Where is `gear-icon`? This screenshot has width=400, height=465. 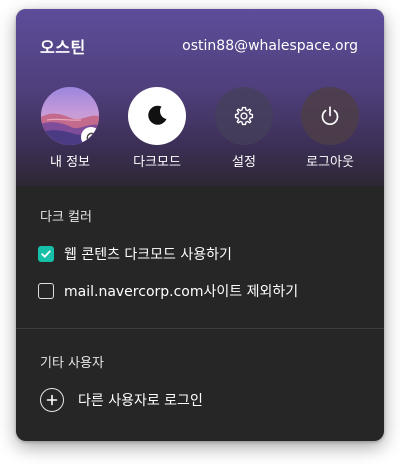 gear-icon is located at coordinates (244, 116).